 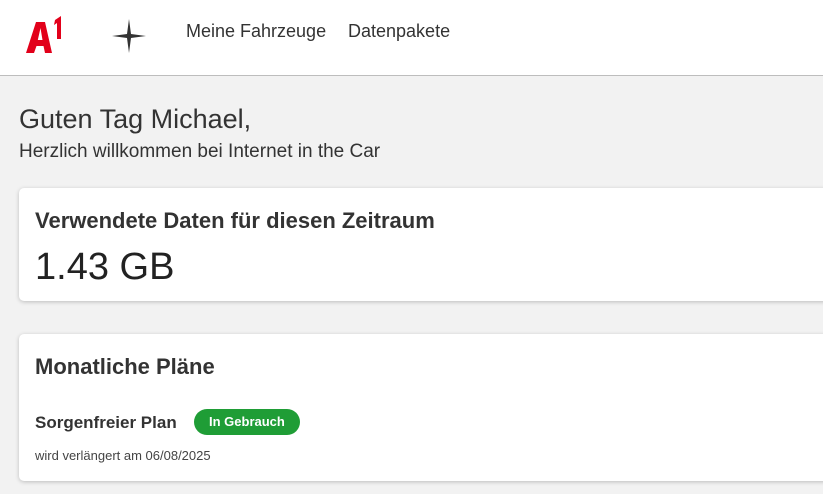 I want to click on usage-value: 1.43 GB, so click(x=105, y=267).